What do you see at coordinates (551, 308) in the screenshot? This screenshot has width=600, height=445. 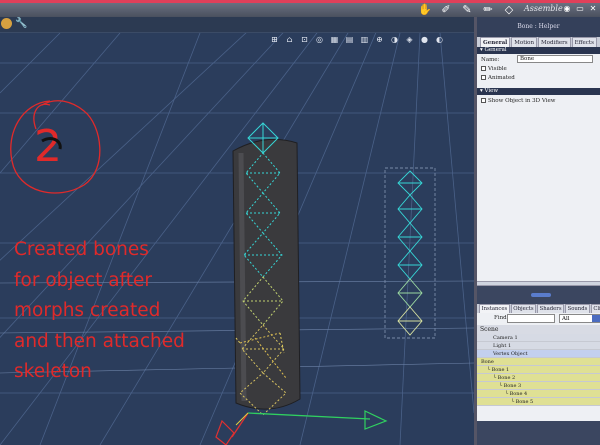 I see `tab-shaders: Shaders` at bounding box center [551, 308].